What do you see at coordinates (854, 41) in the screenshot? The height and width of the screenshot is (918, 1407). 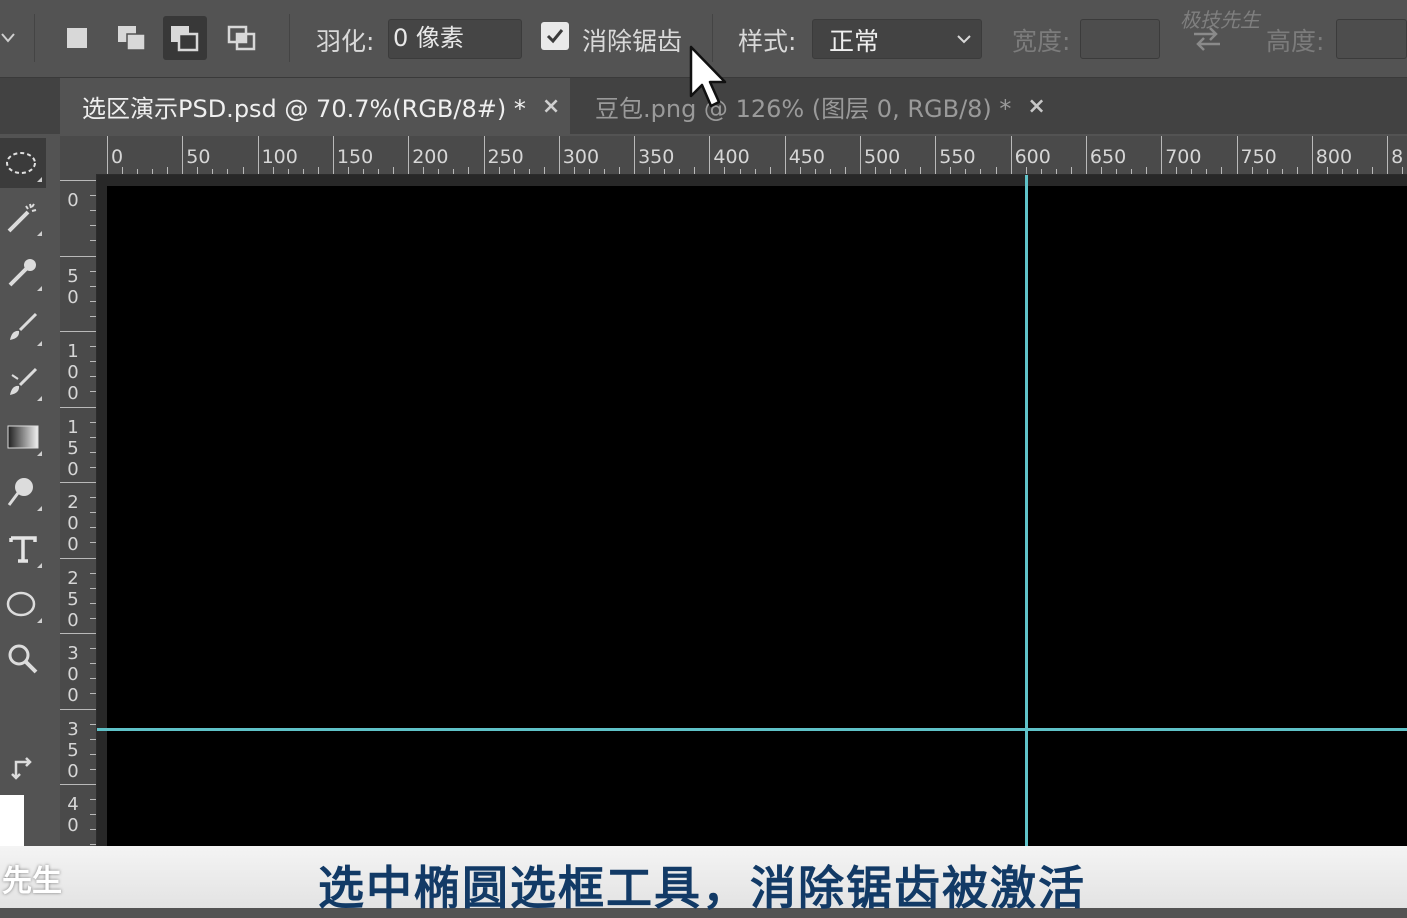 I see `style-select-value: 正常` at bounding box center [854, 41].